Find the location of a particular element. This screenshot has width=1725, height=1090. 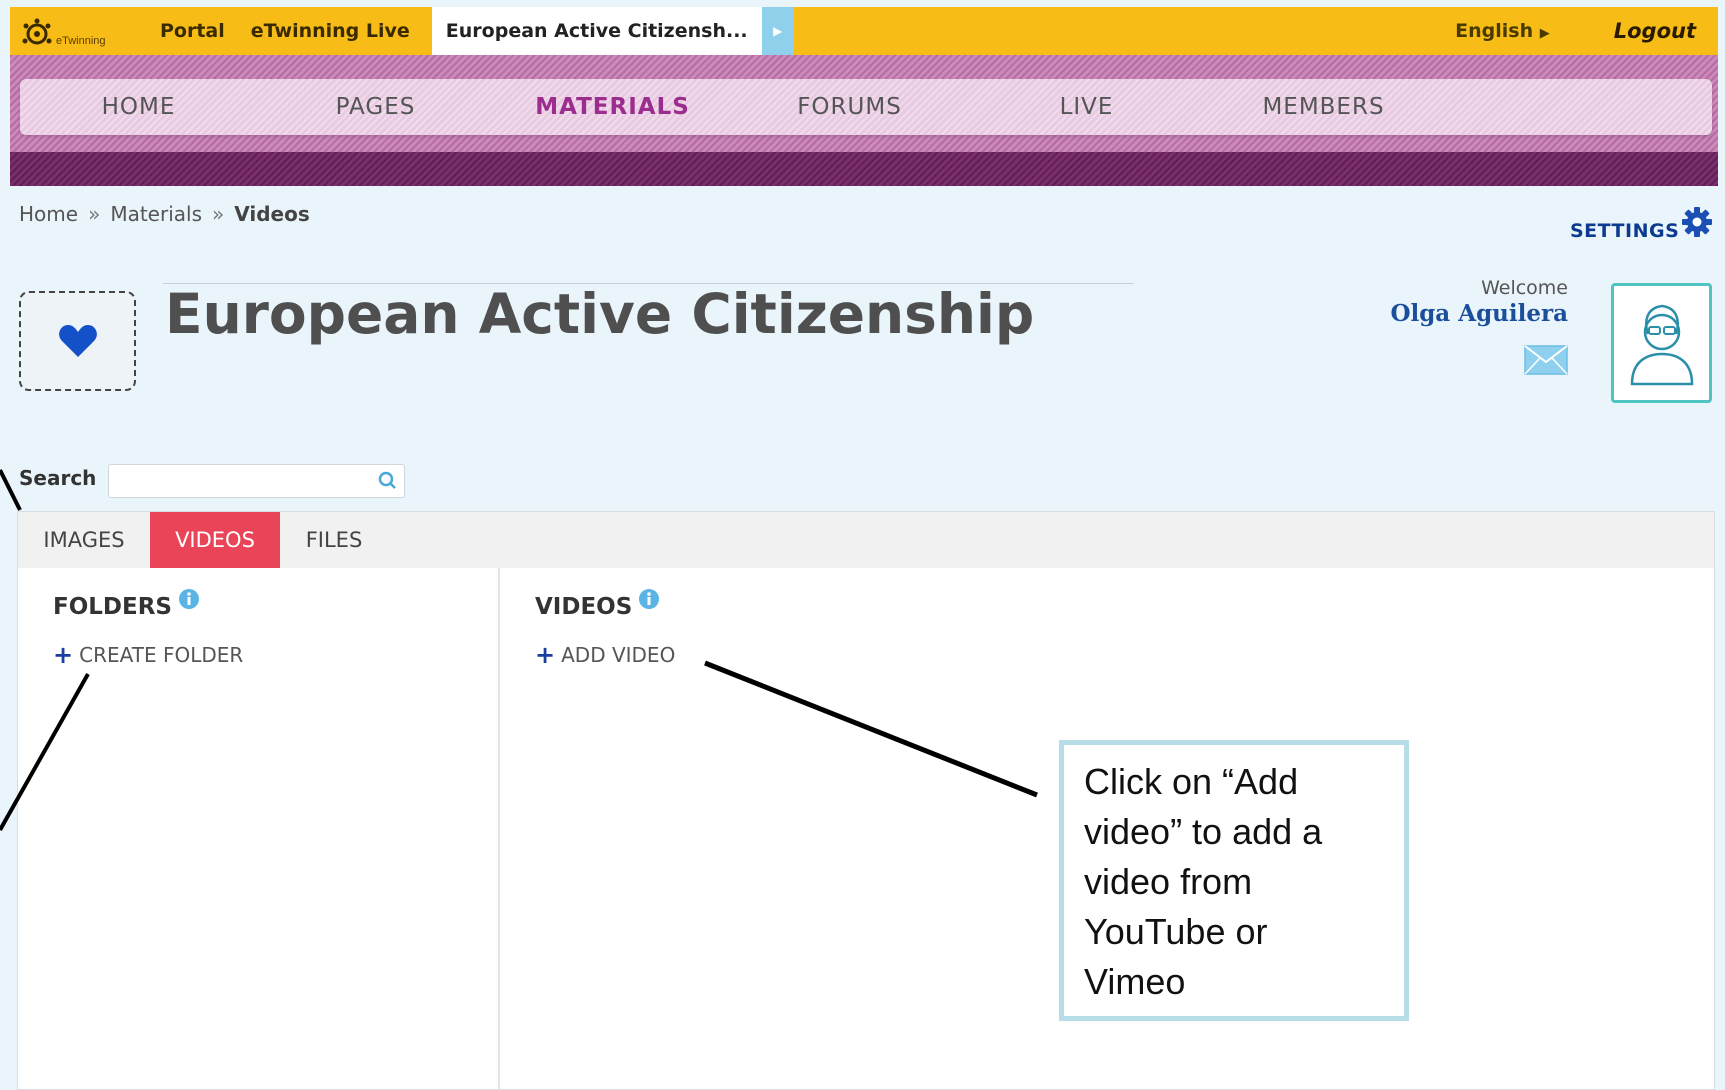

gear-icon is located at coordinates (1697, 222).